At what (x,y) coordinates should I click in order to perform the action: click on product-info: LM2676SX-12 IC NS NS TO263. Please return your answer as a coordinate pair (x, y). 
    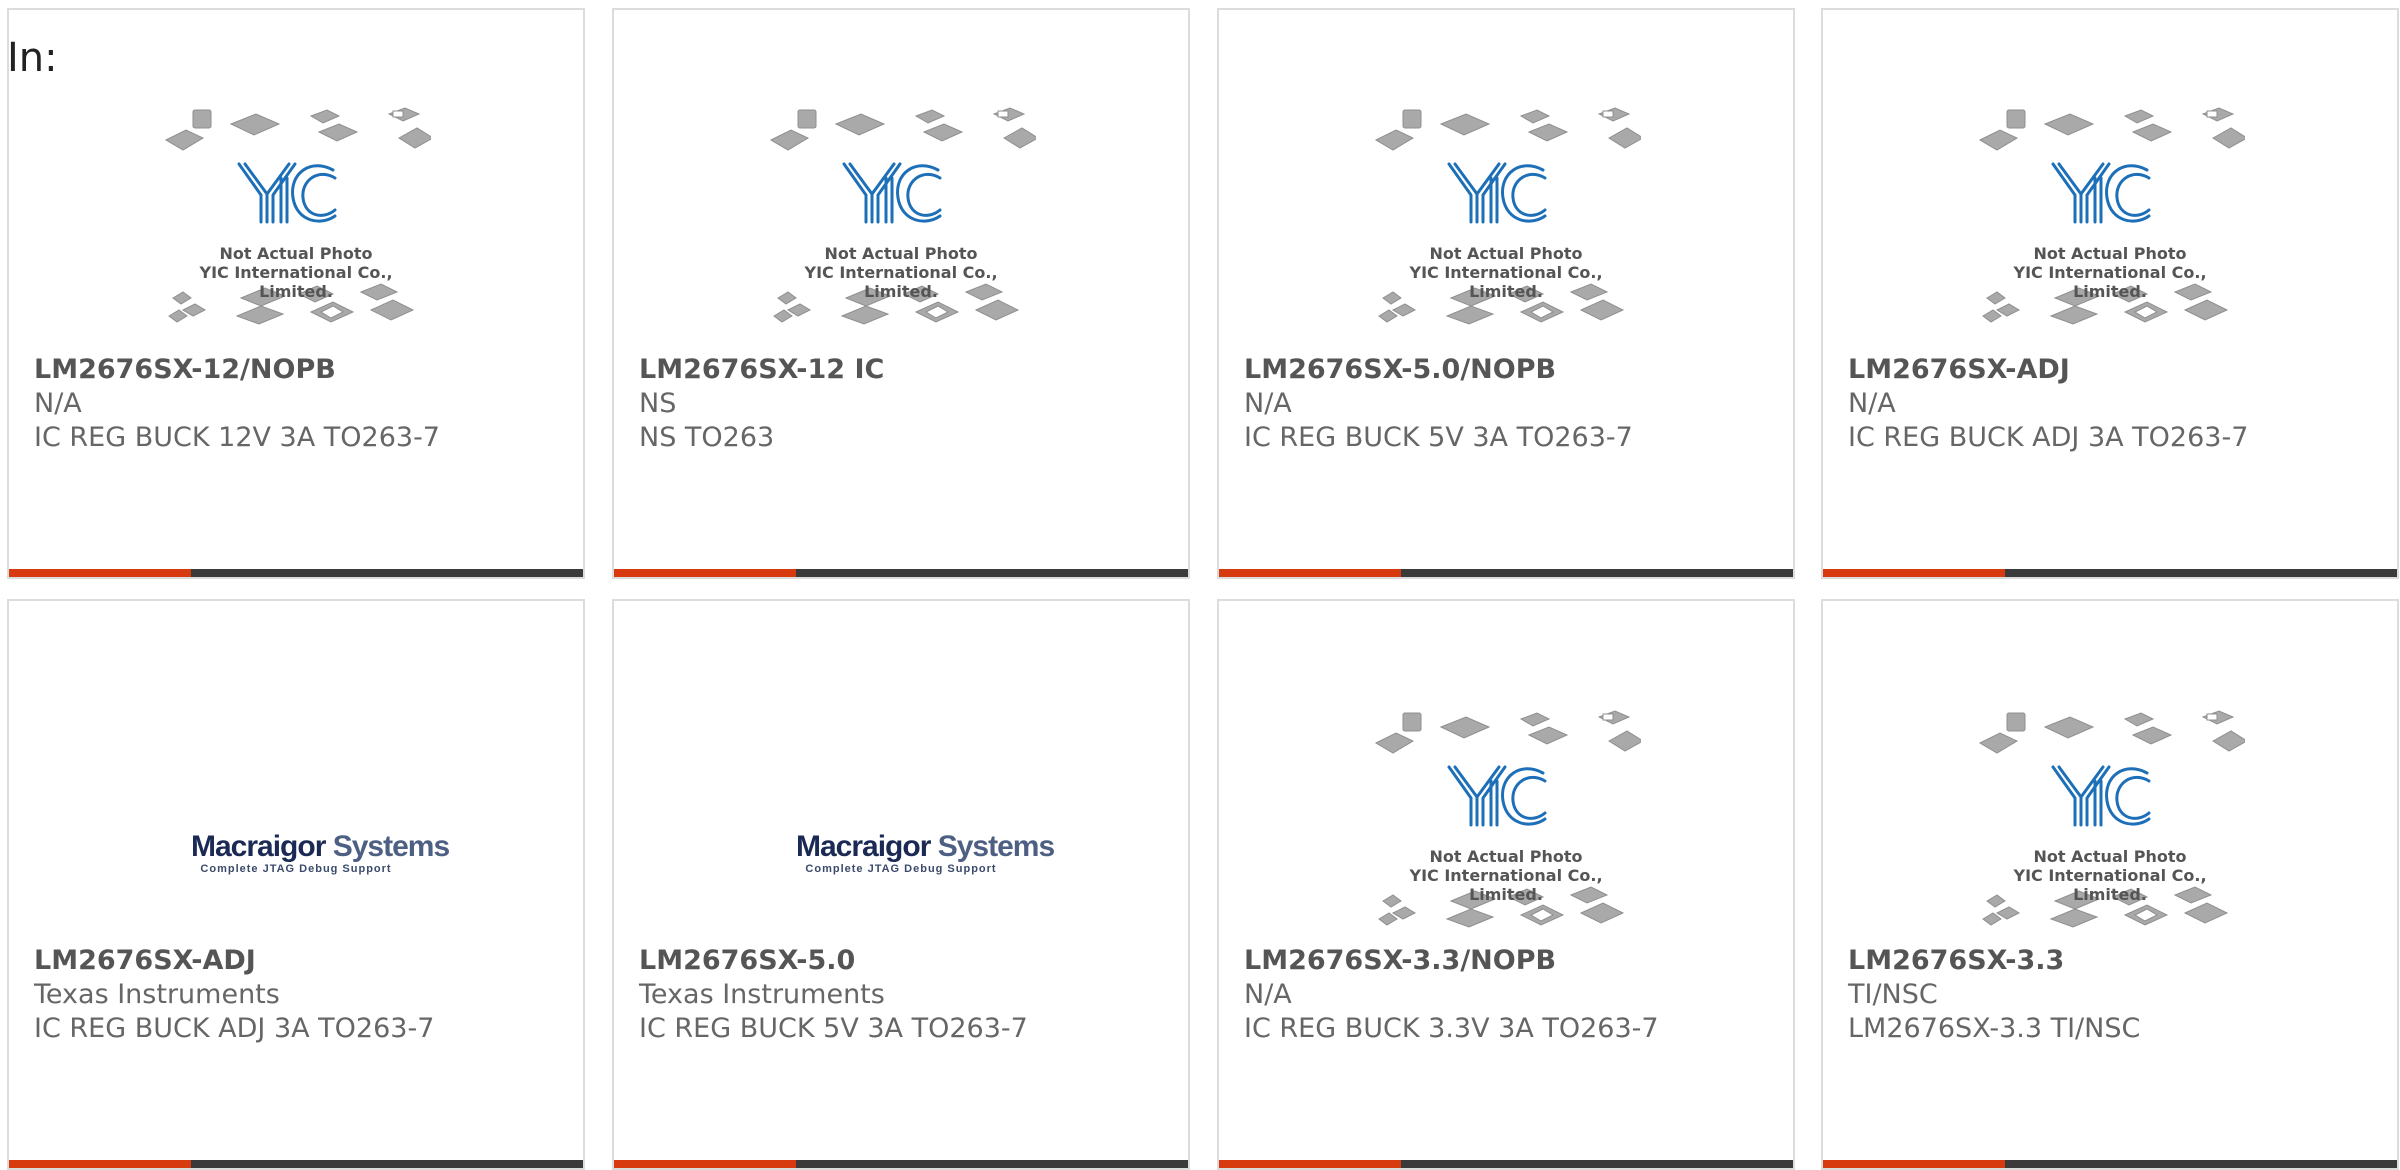
    Looking at the image, I should click on (903, 404).